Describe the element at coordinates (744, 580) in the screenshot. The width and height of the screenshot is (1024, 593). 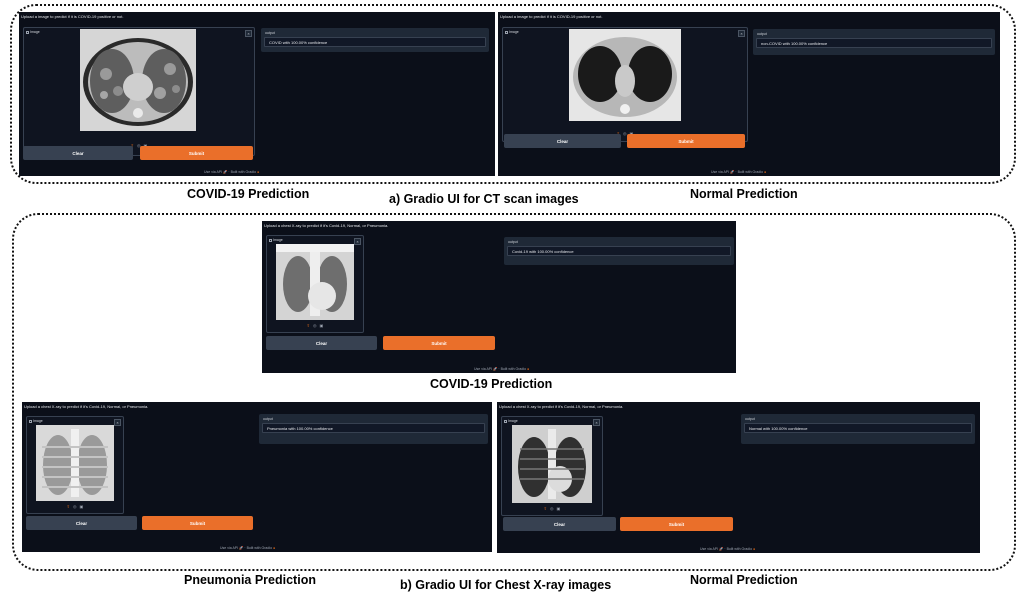
I see `caption-xray-normal: Normal Prediction` at that location.